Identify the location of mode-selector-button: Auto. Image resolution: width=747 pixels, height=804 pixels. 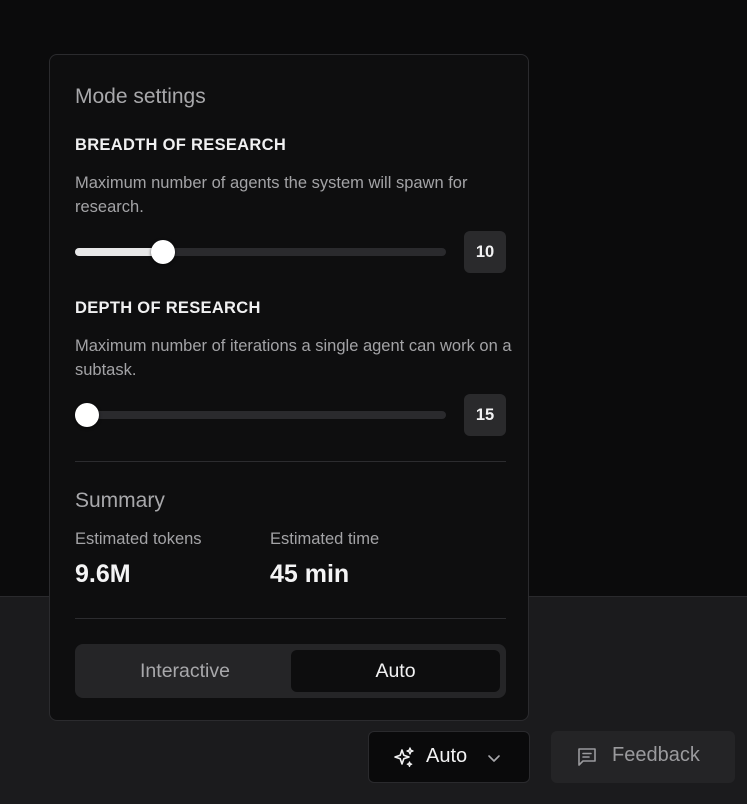
(449, 757).